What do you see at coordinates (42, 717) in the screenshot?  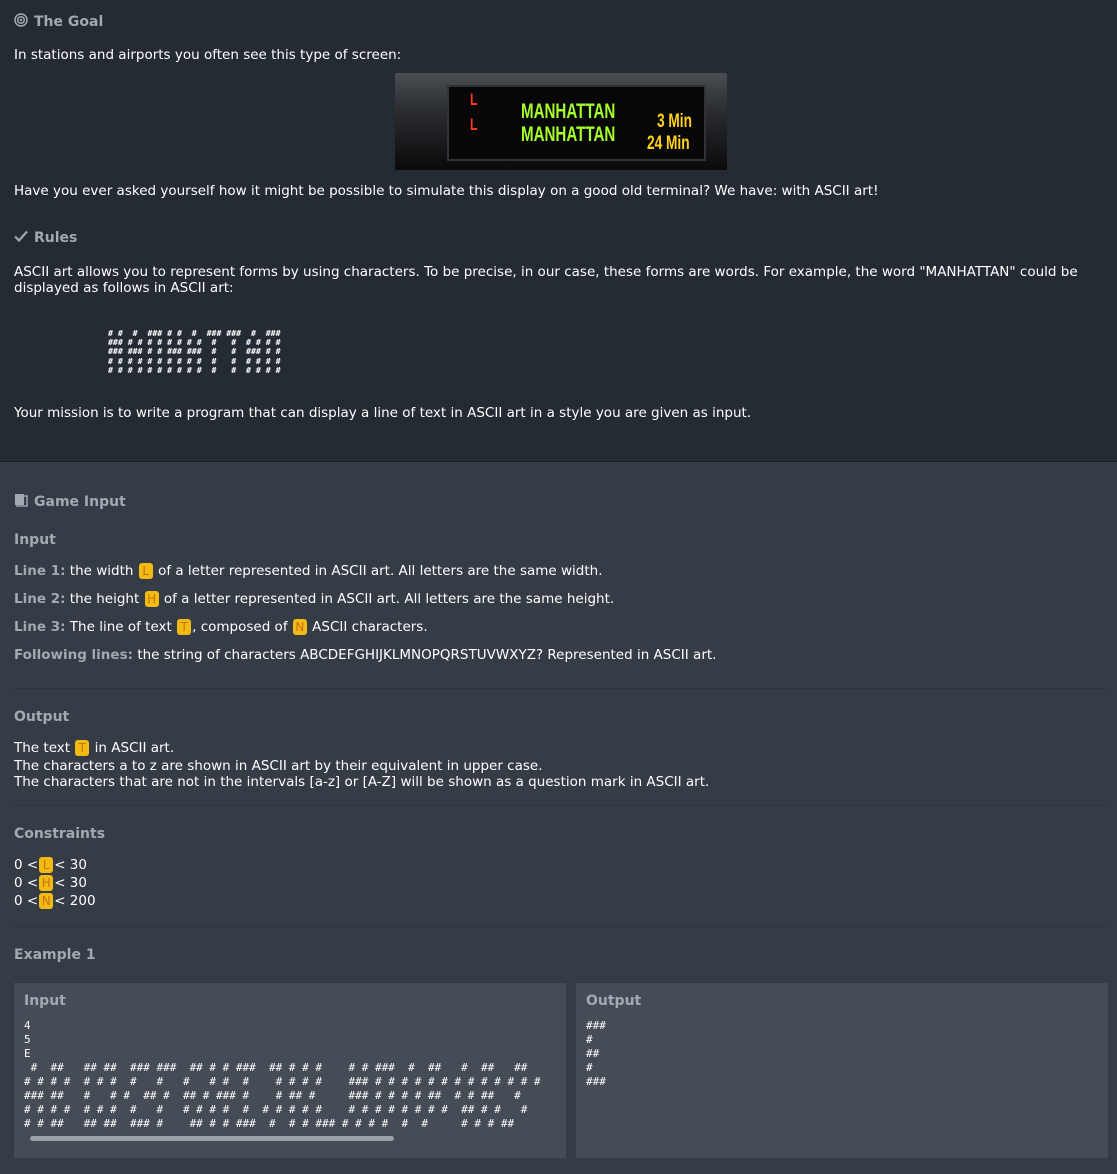 I see `output-heading: Output` at bounding box center [42, 717].